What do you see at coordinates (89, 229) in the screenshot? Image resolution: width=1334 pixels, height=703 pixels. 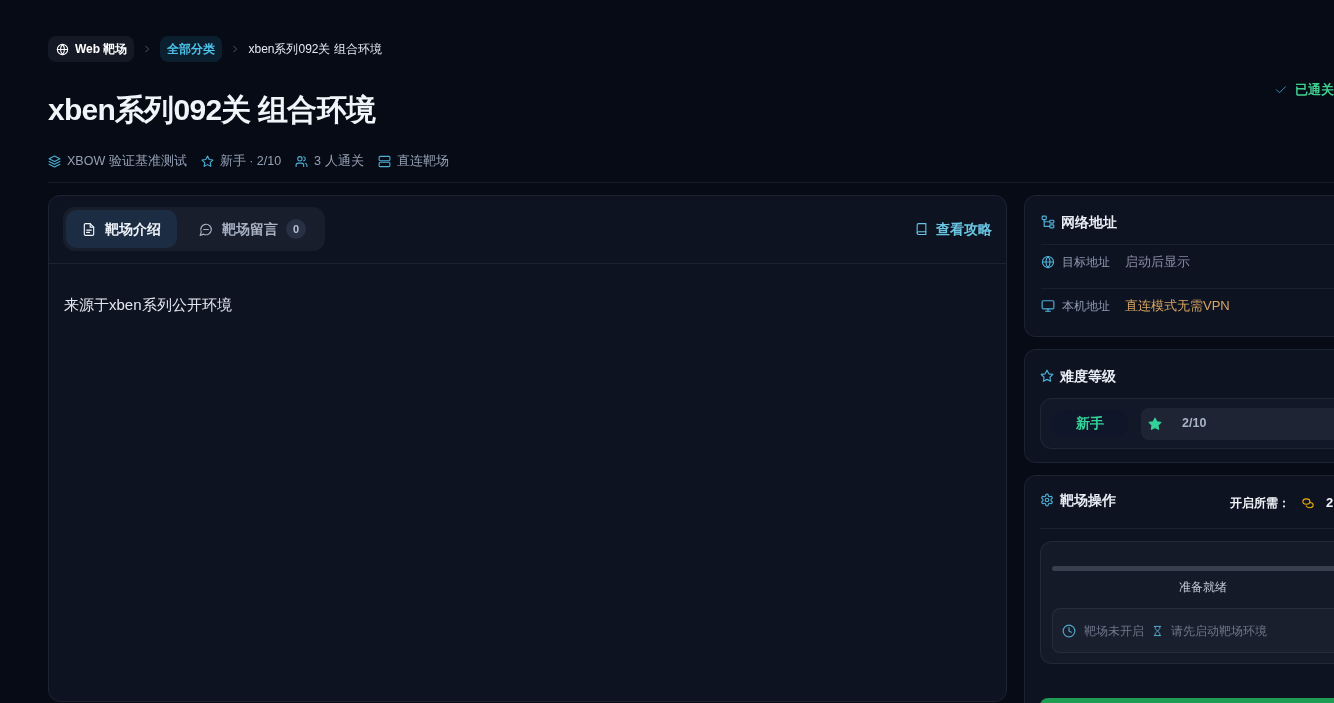 I see `document-icon` at bounding box center [89, 229].